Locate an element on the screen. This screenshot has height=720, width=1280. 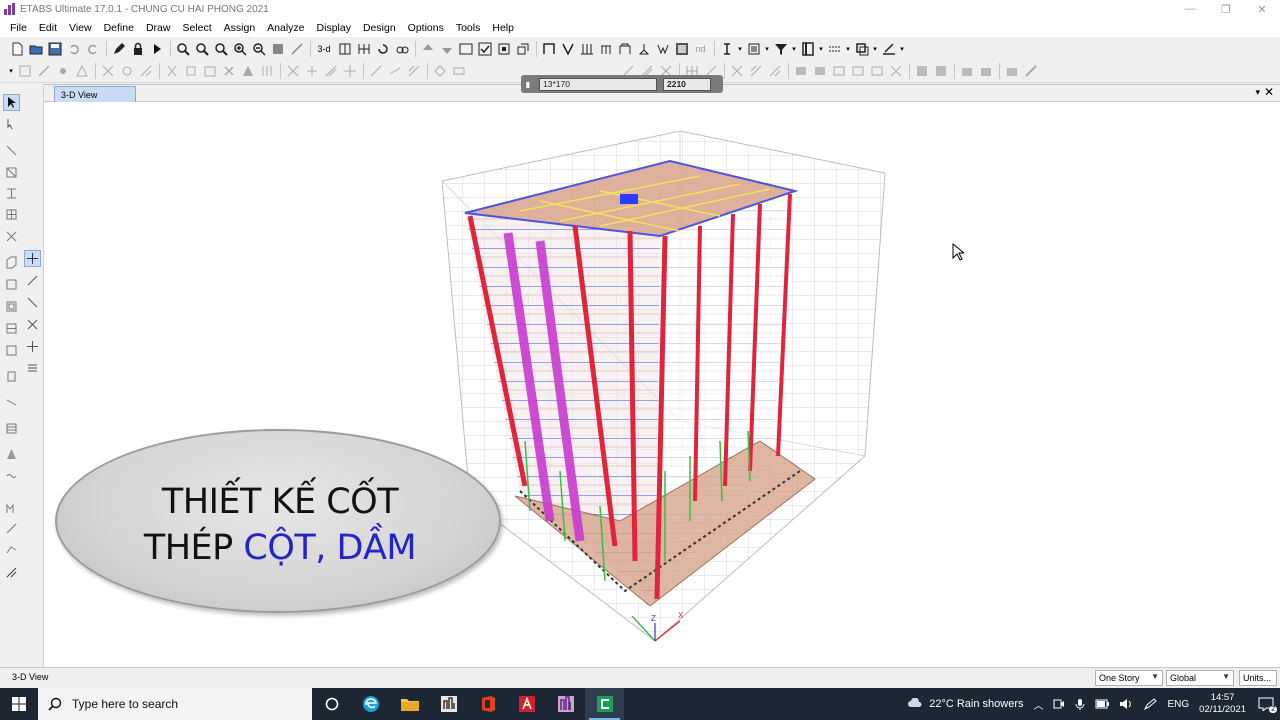
filter-icon is located at coordinates (780, 48).